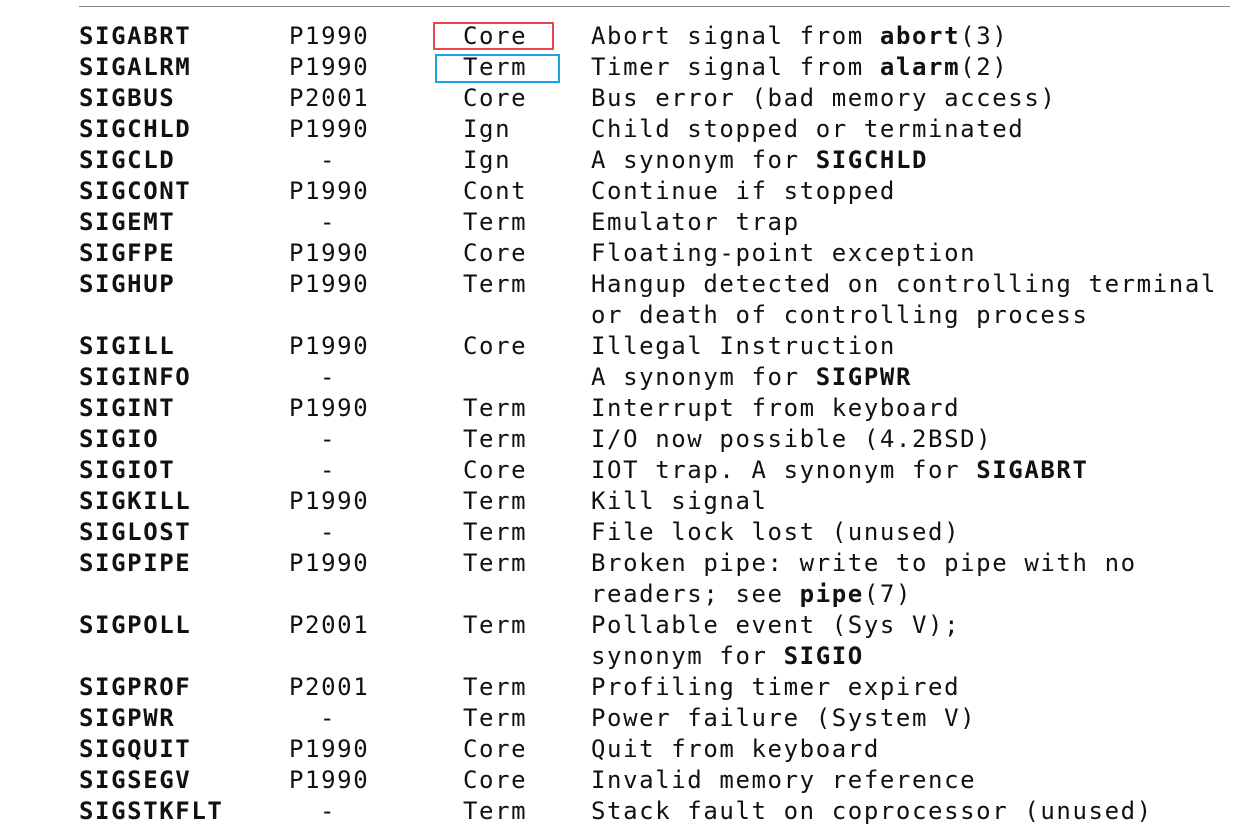 Image resolution: width=1248 pixels, height=827 pixels. I want to click on signal-description: Invalid memory reference, so click(783, 780).